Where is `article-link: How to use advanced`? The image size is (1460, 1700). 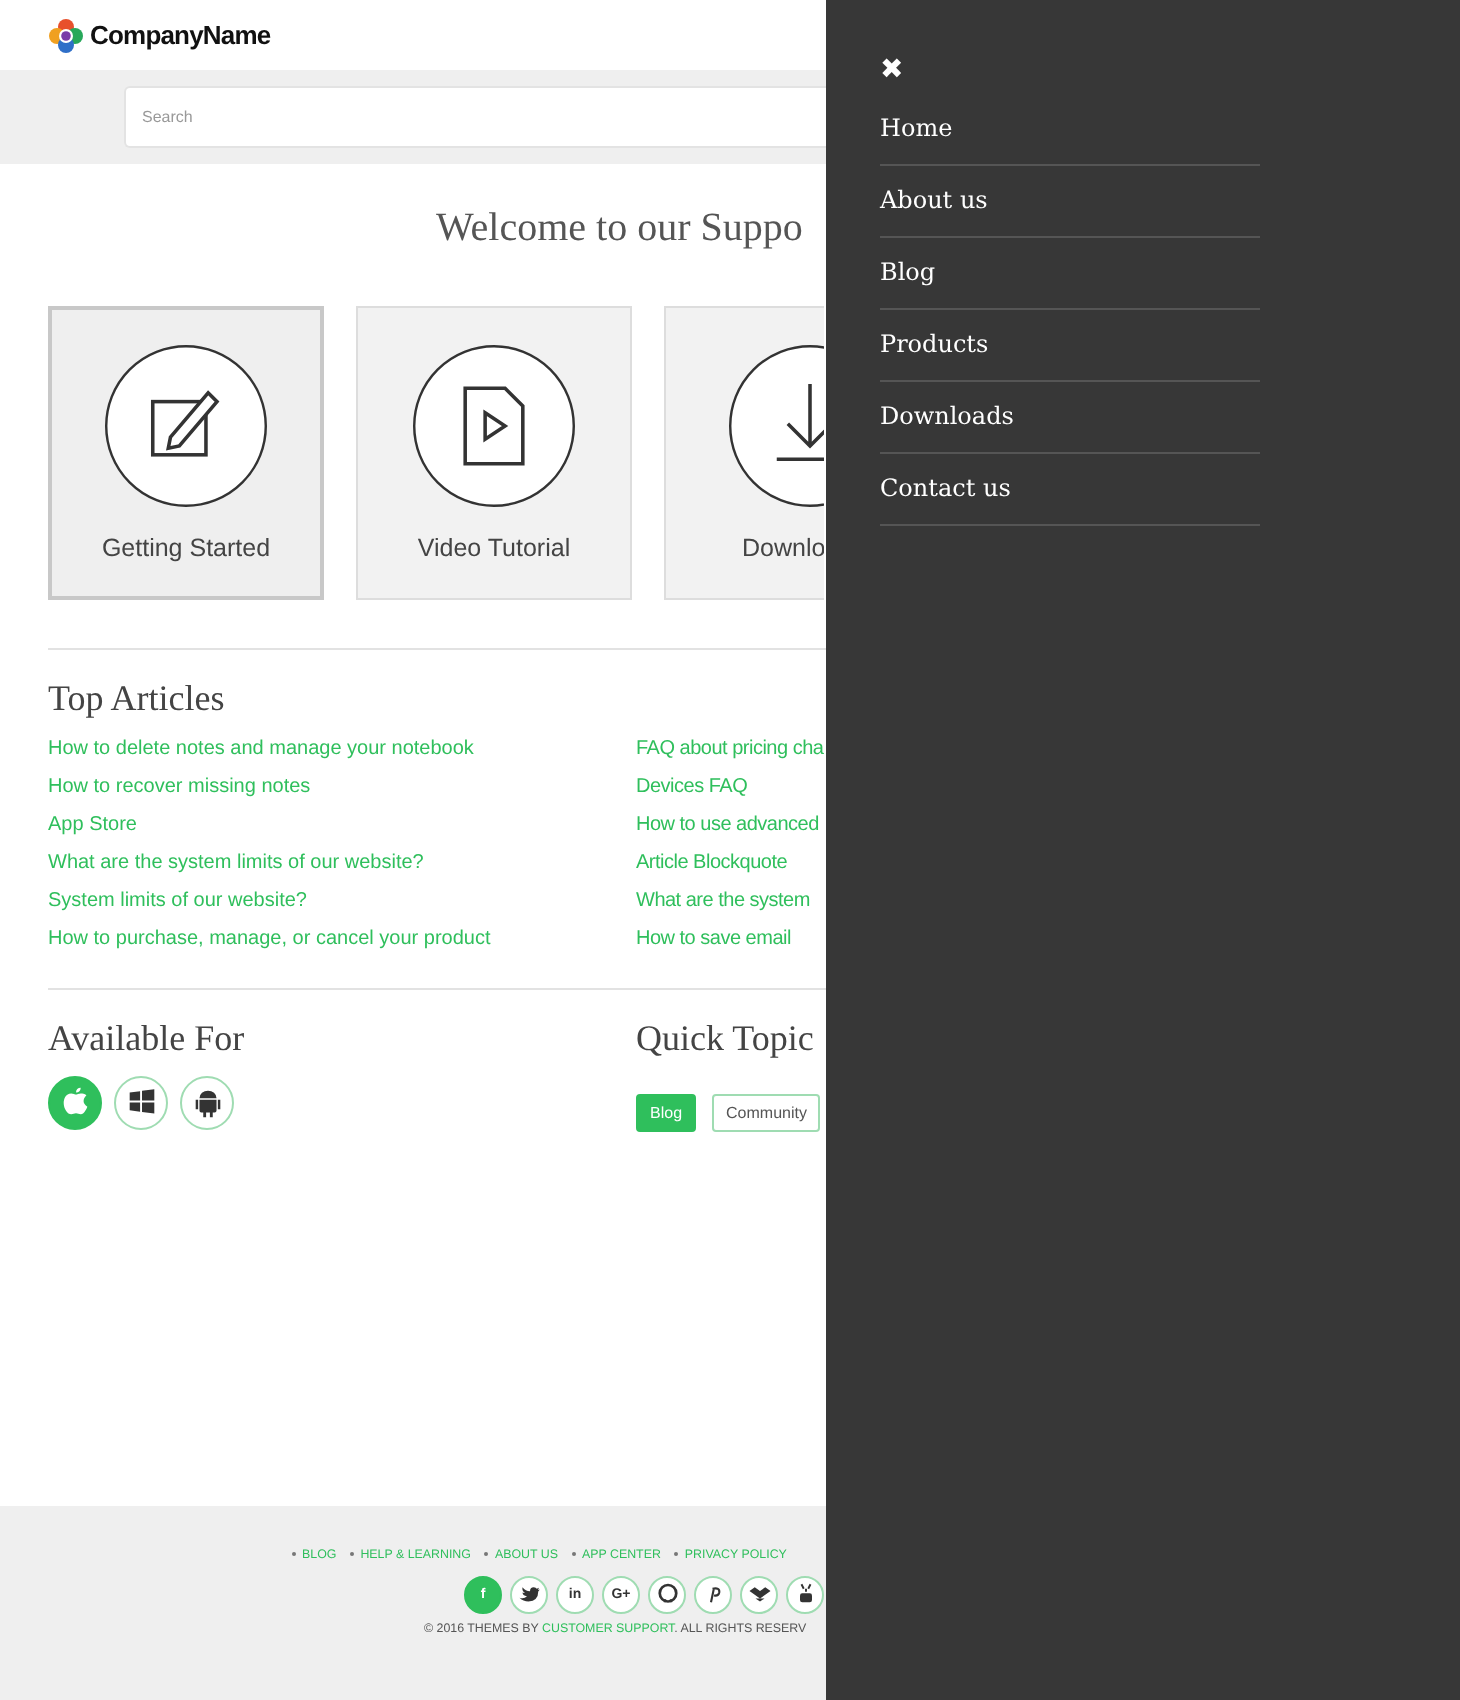 article-link: How to use advanced is located at coordinates (730, 826).